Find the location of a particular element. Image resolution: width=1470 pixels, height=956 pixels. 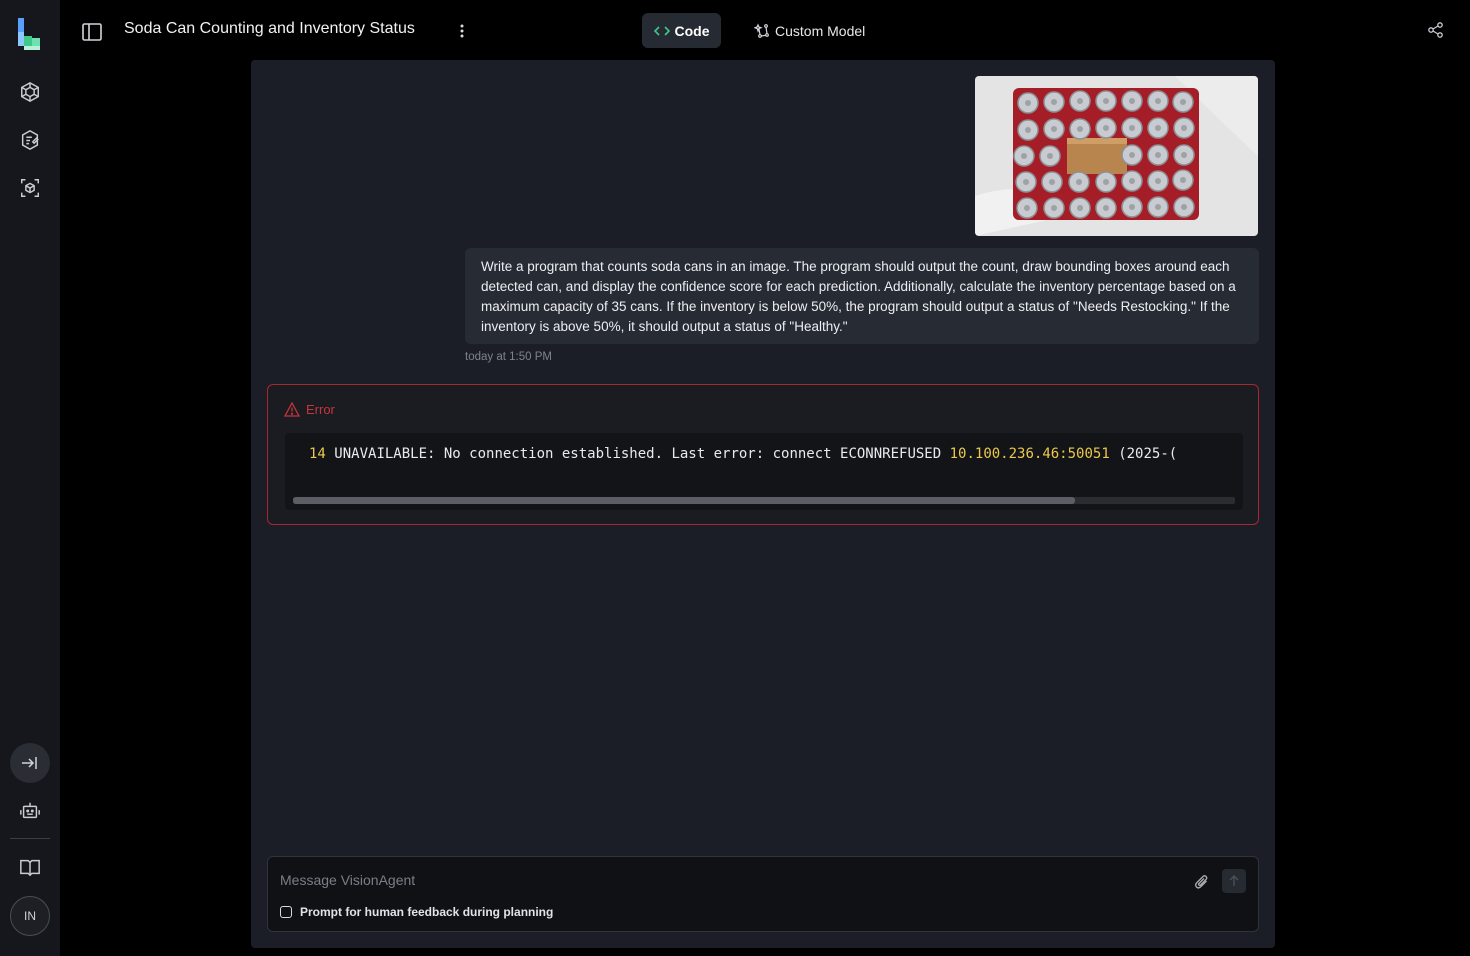

document-edit-icon is located at coordinates (30, 140).